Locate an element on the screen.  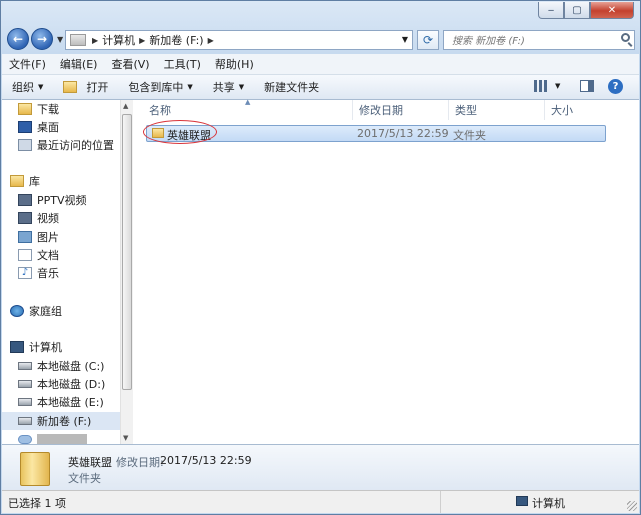
organize-button: 组织 ▼ is located at coordinates (27, 87).